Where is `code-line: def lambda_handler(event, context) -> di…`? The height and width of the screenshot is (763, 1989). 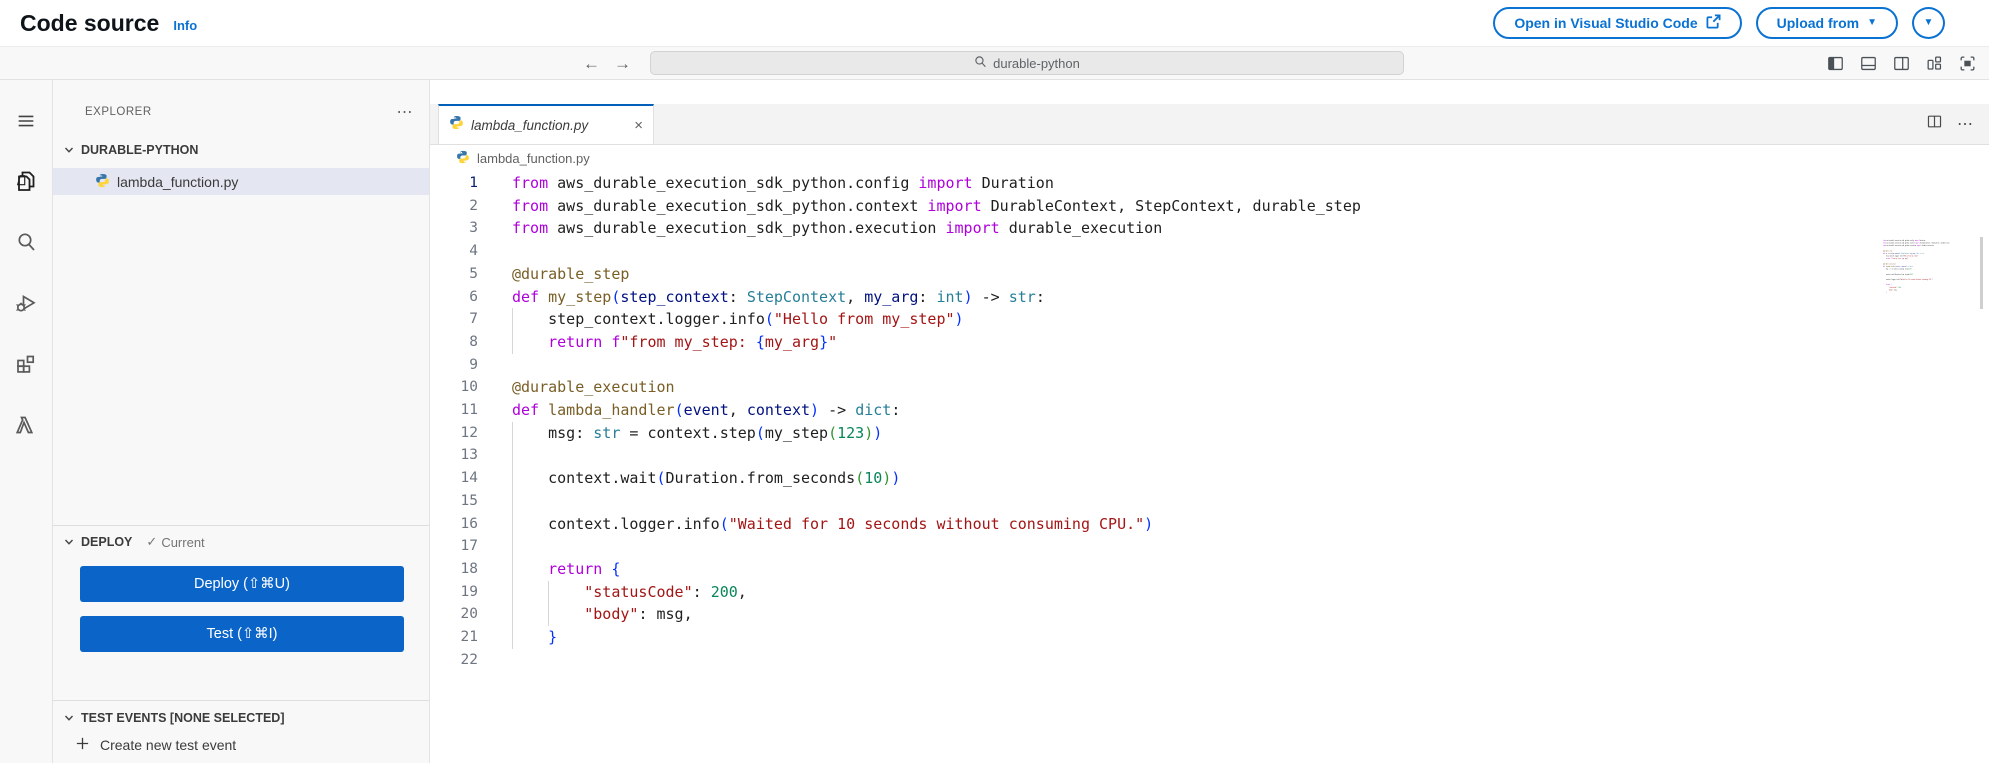
code-line: def lambda_handler(event, context) -> di… is located at coordinates (1250, 410).